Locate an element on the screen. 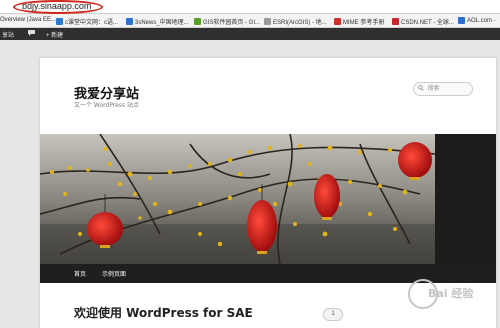  site-description: 又一个 WordPress 站点 is located at coordinates (107, 105).